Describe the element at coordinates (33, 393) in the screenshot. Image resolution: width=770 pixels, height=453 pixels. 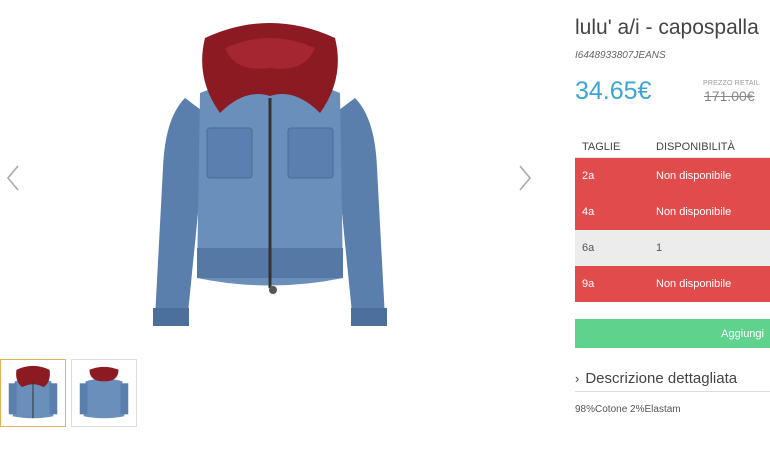
I see `thumbnail-front` at that location.